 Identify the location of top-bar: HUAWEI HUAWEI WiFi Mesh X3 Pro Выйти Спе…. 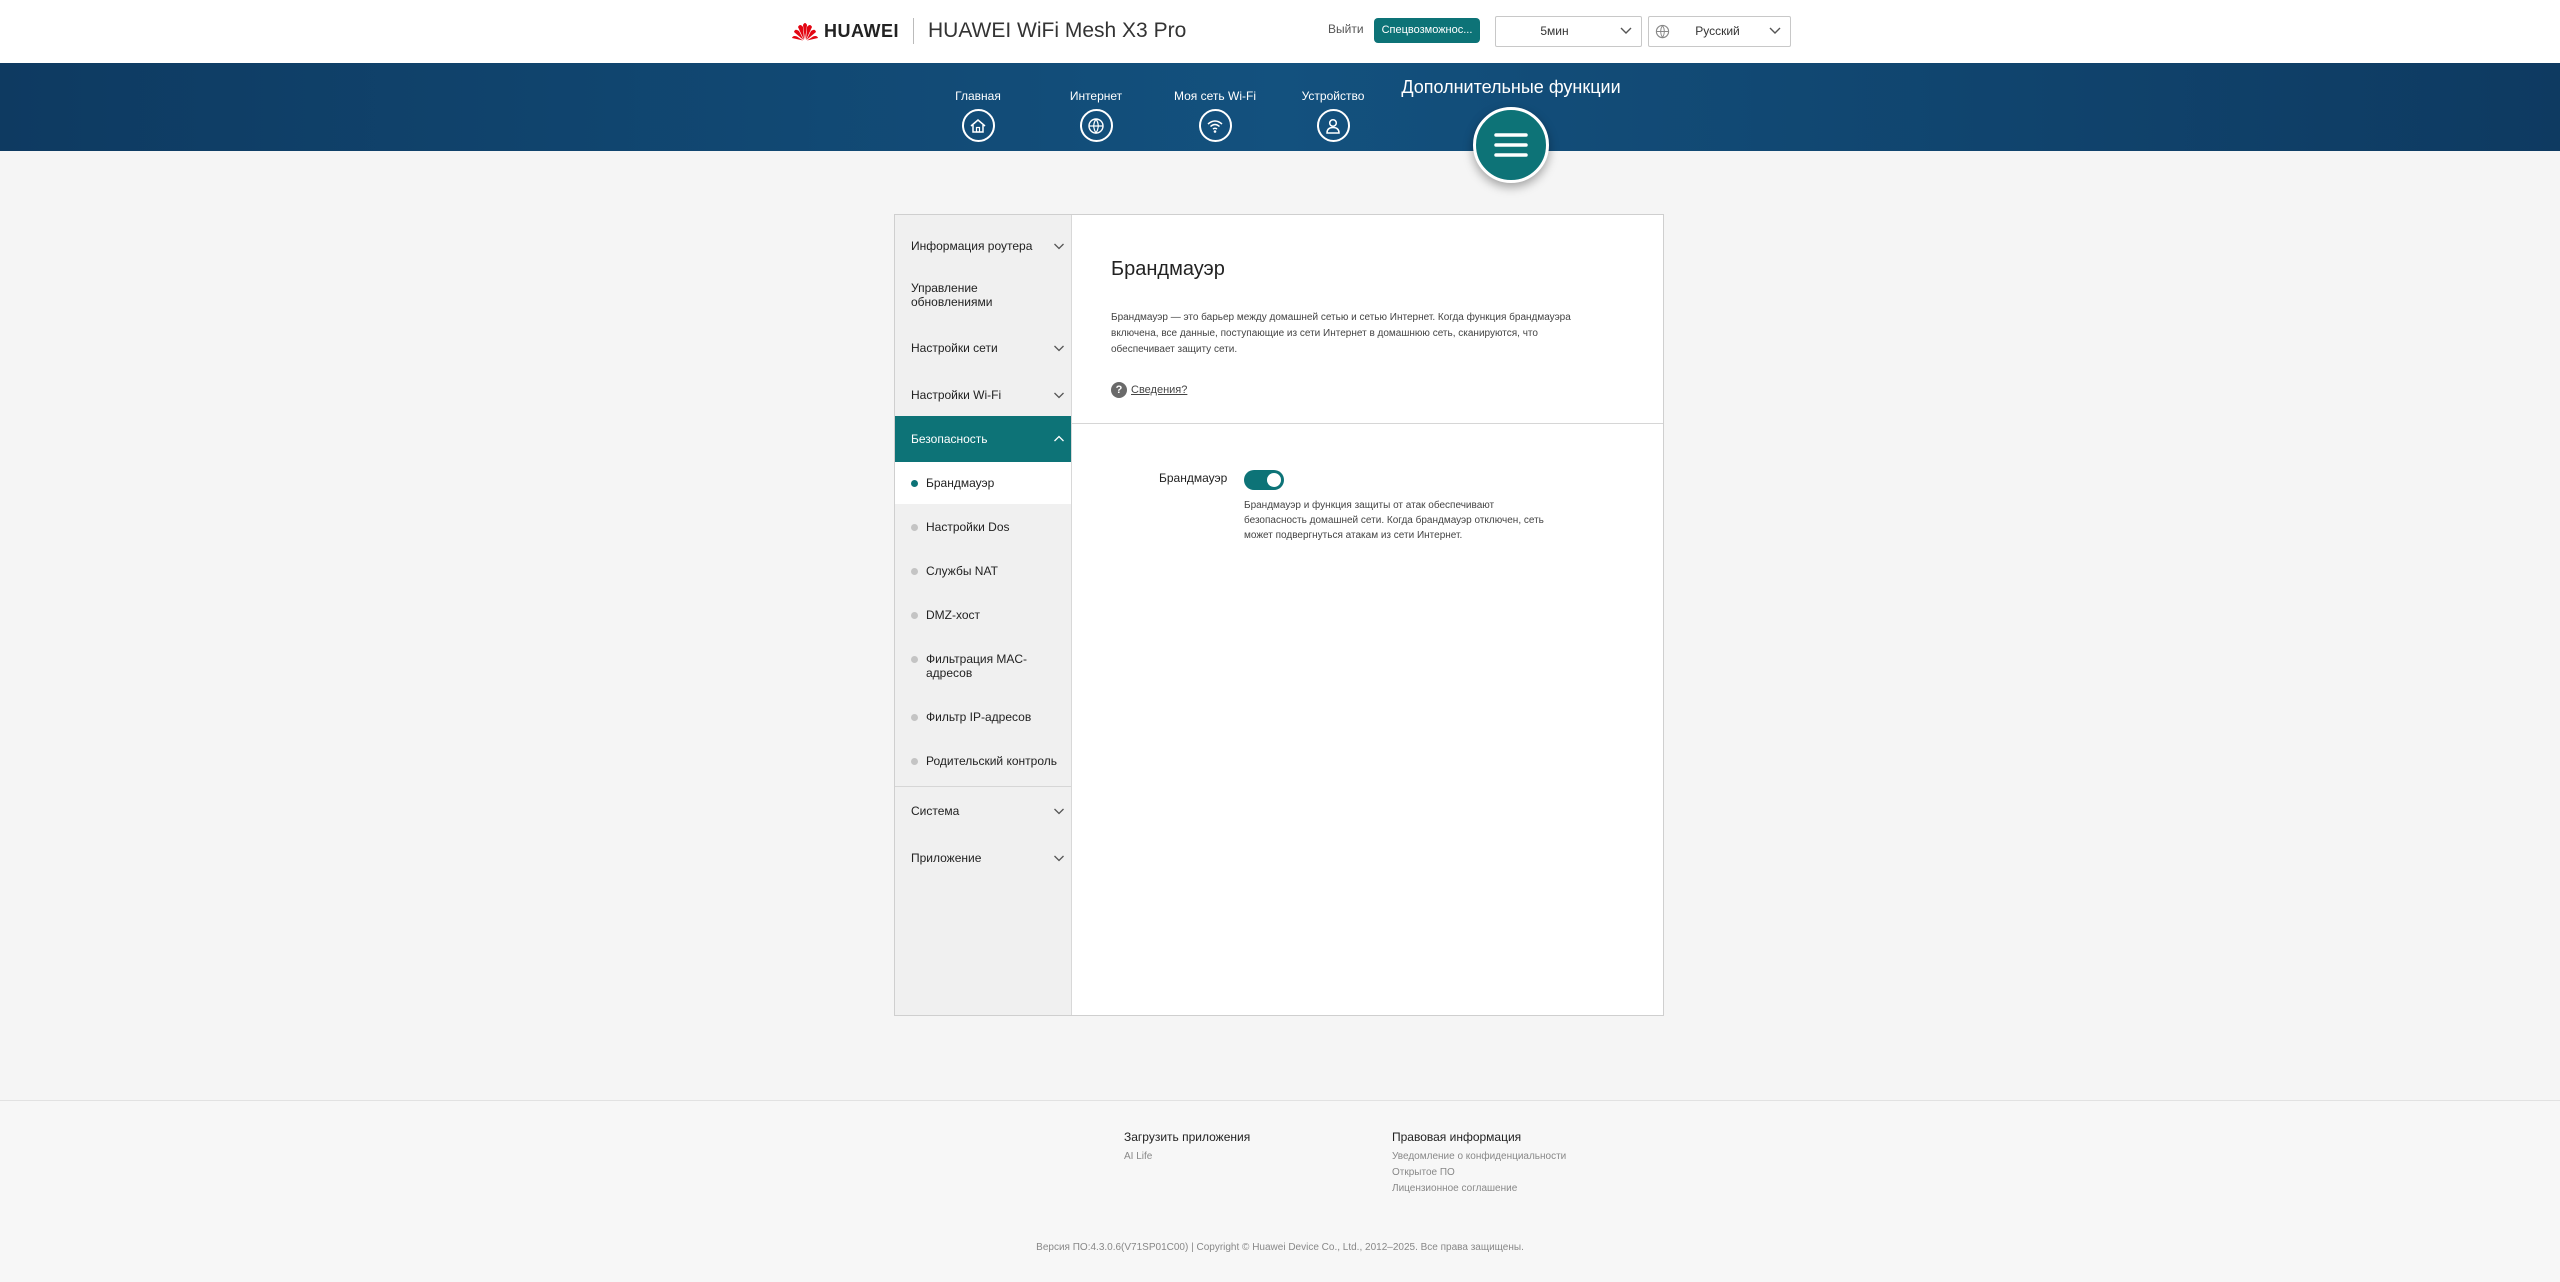
(1280, 31).